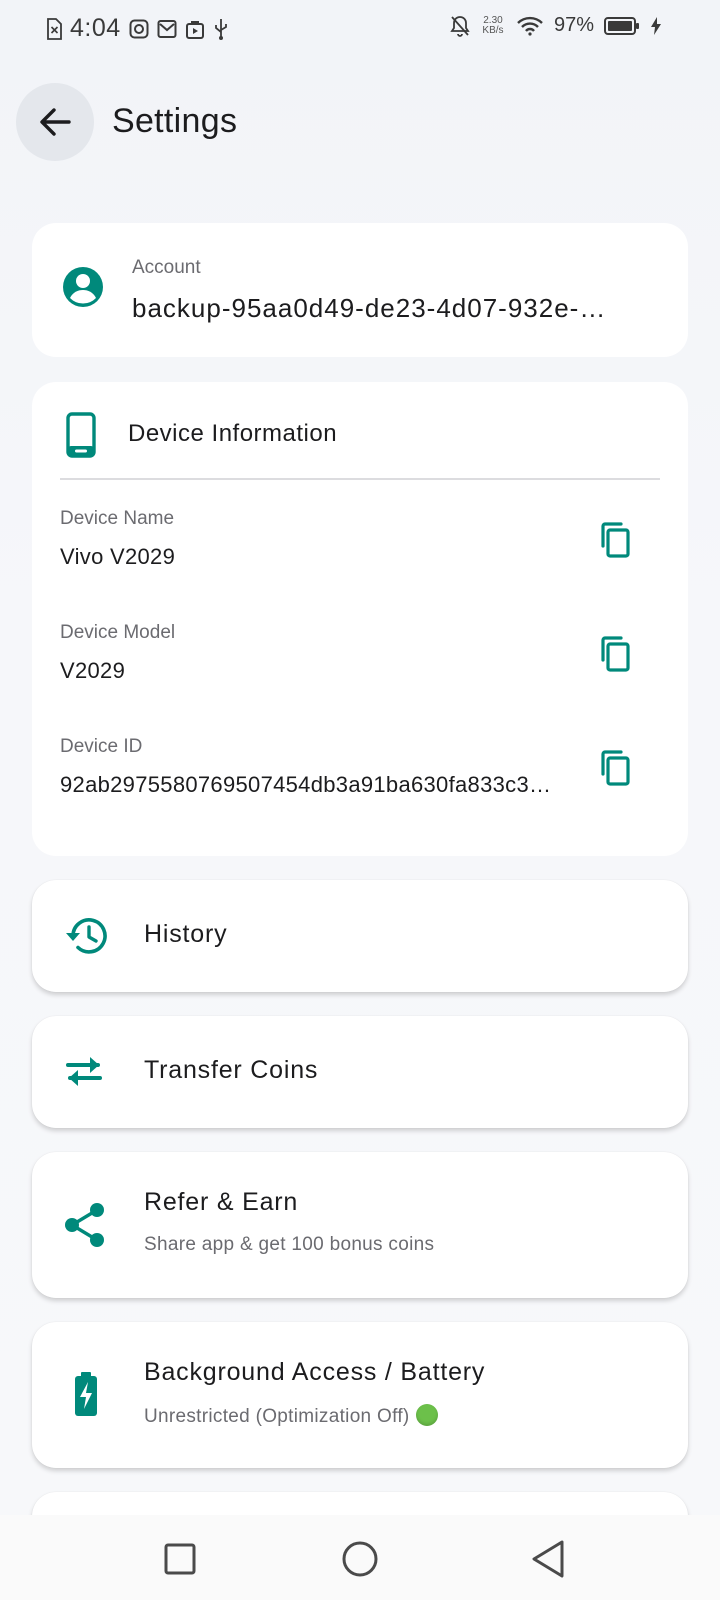 The height and width of the screenshot is (1600, 720). Describe the element at coordinates (118, 632) in the screenshot. I see `device-model-label: Device Model` at that location.